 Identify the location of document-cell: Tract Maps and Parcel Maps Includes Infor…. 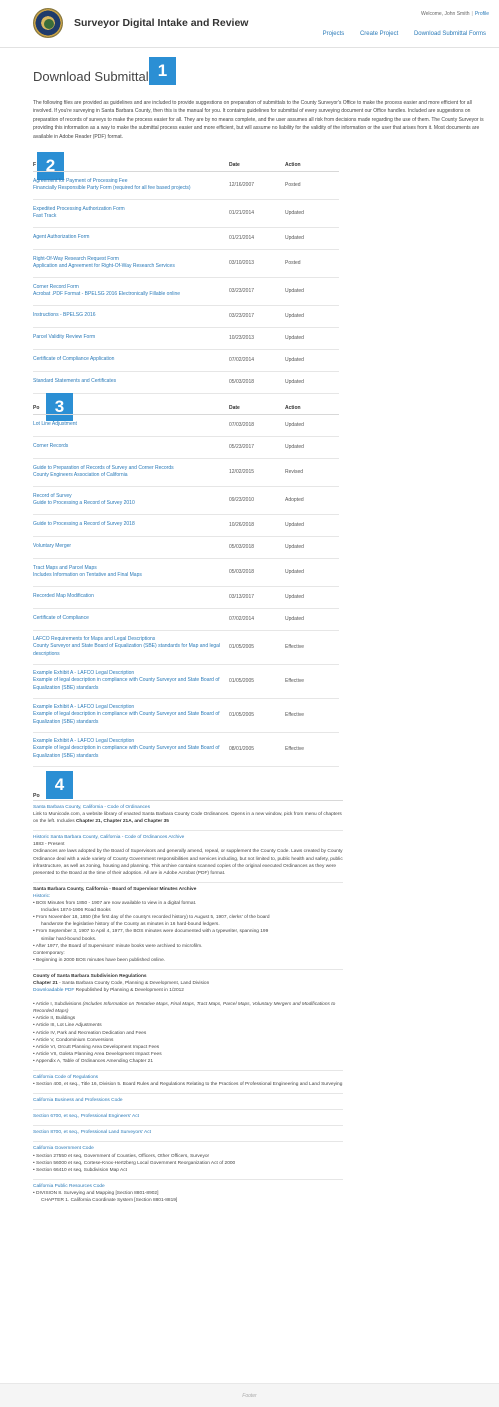
(131, 572).